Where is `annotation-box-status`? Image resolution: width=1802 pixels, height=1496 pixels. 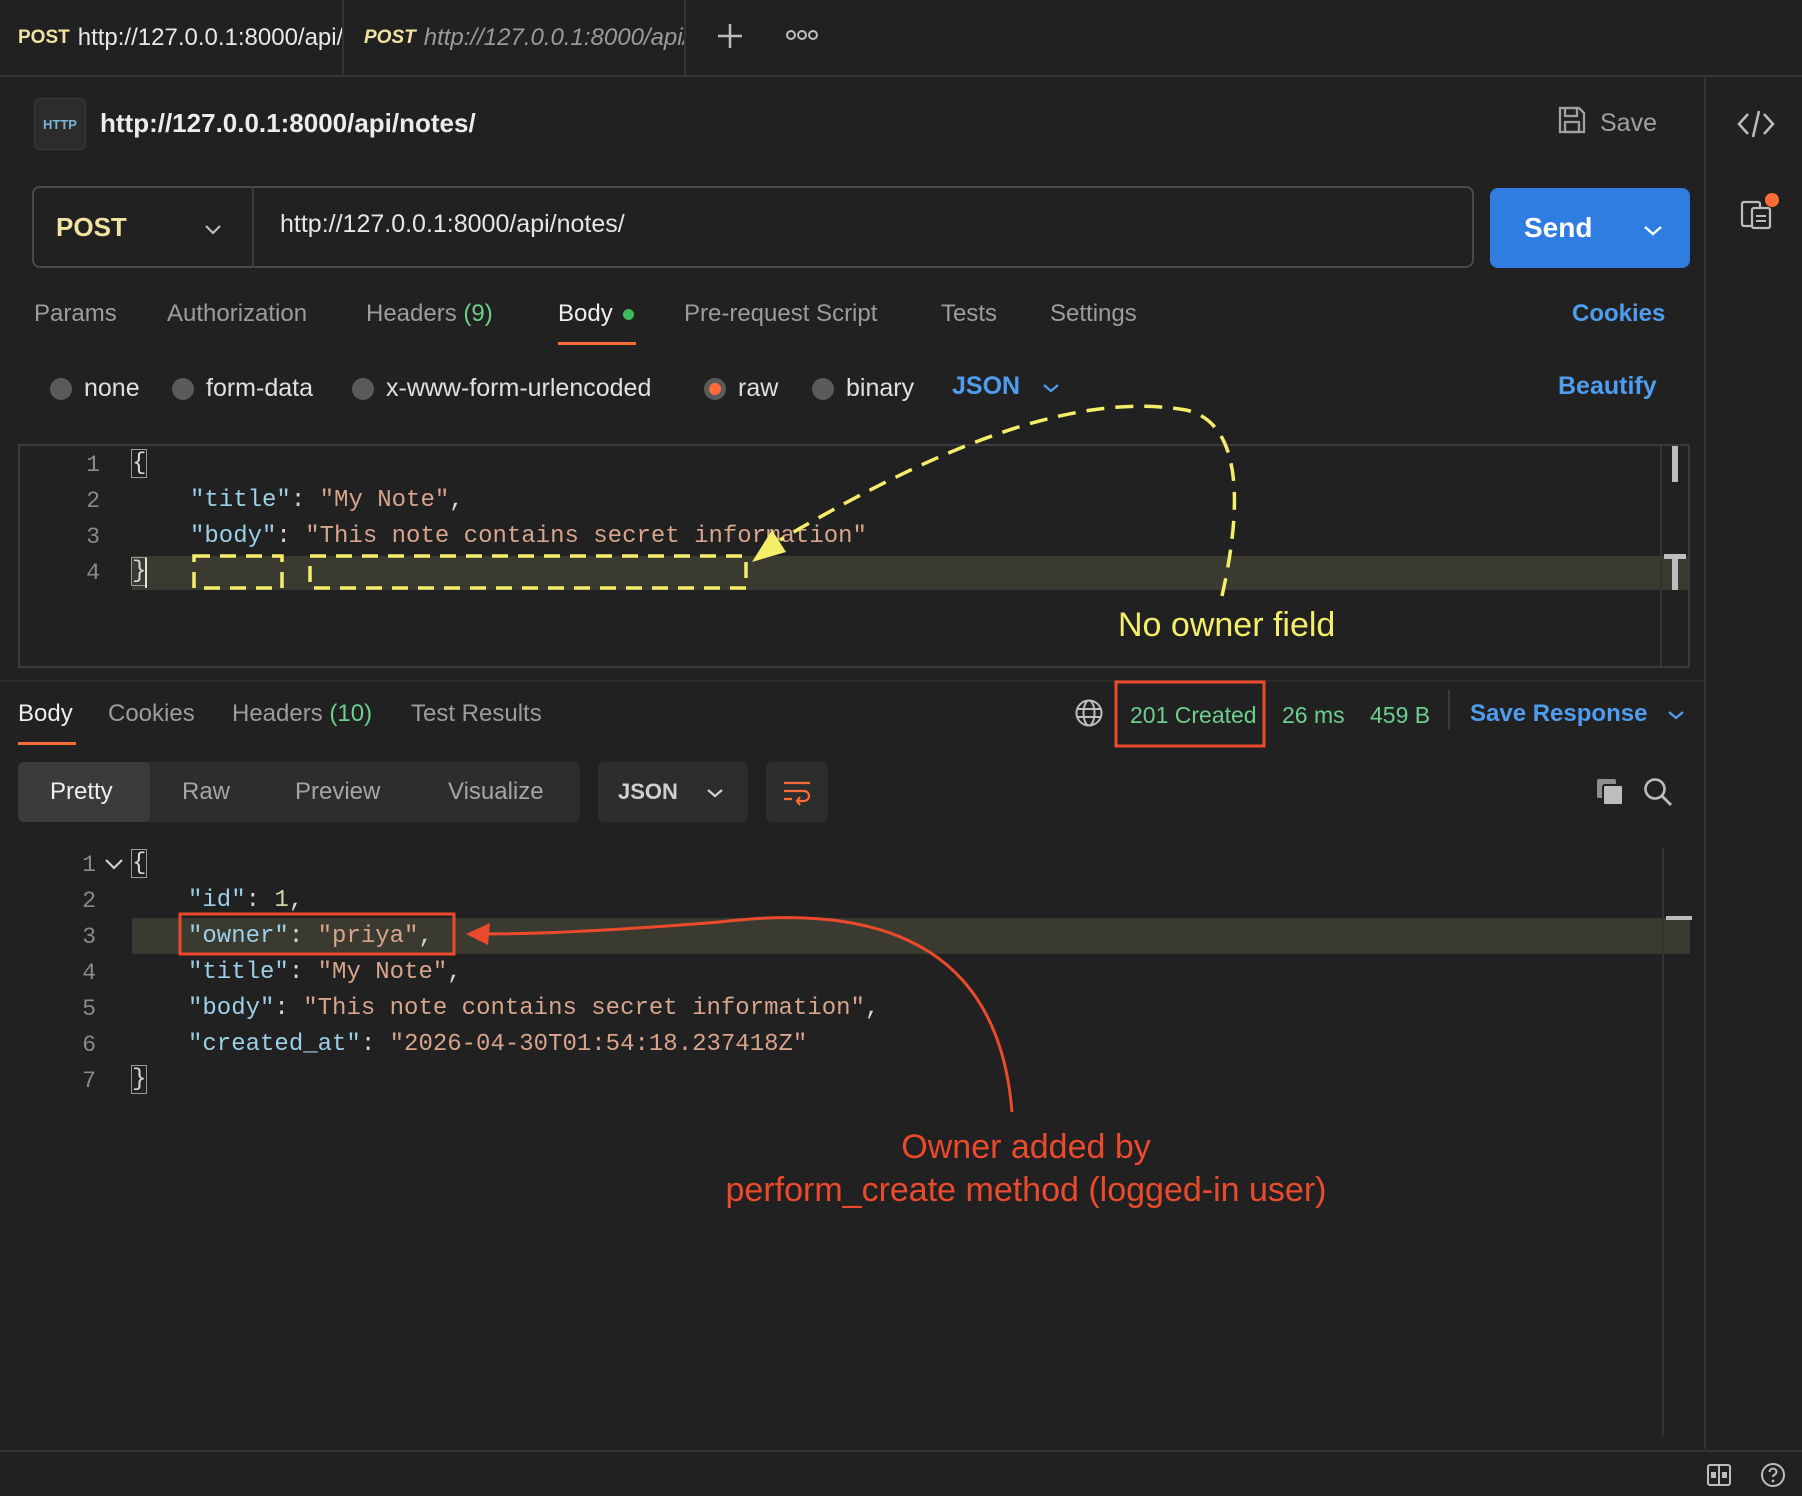
annotation-box-status is located at coordinates (1190, 714).